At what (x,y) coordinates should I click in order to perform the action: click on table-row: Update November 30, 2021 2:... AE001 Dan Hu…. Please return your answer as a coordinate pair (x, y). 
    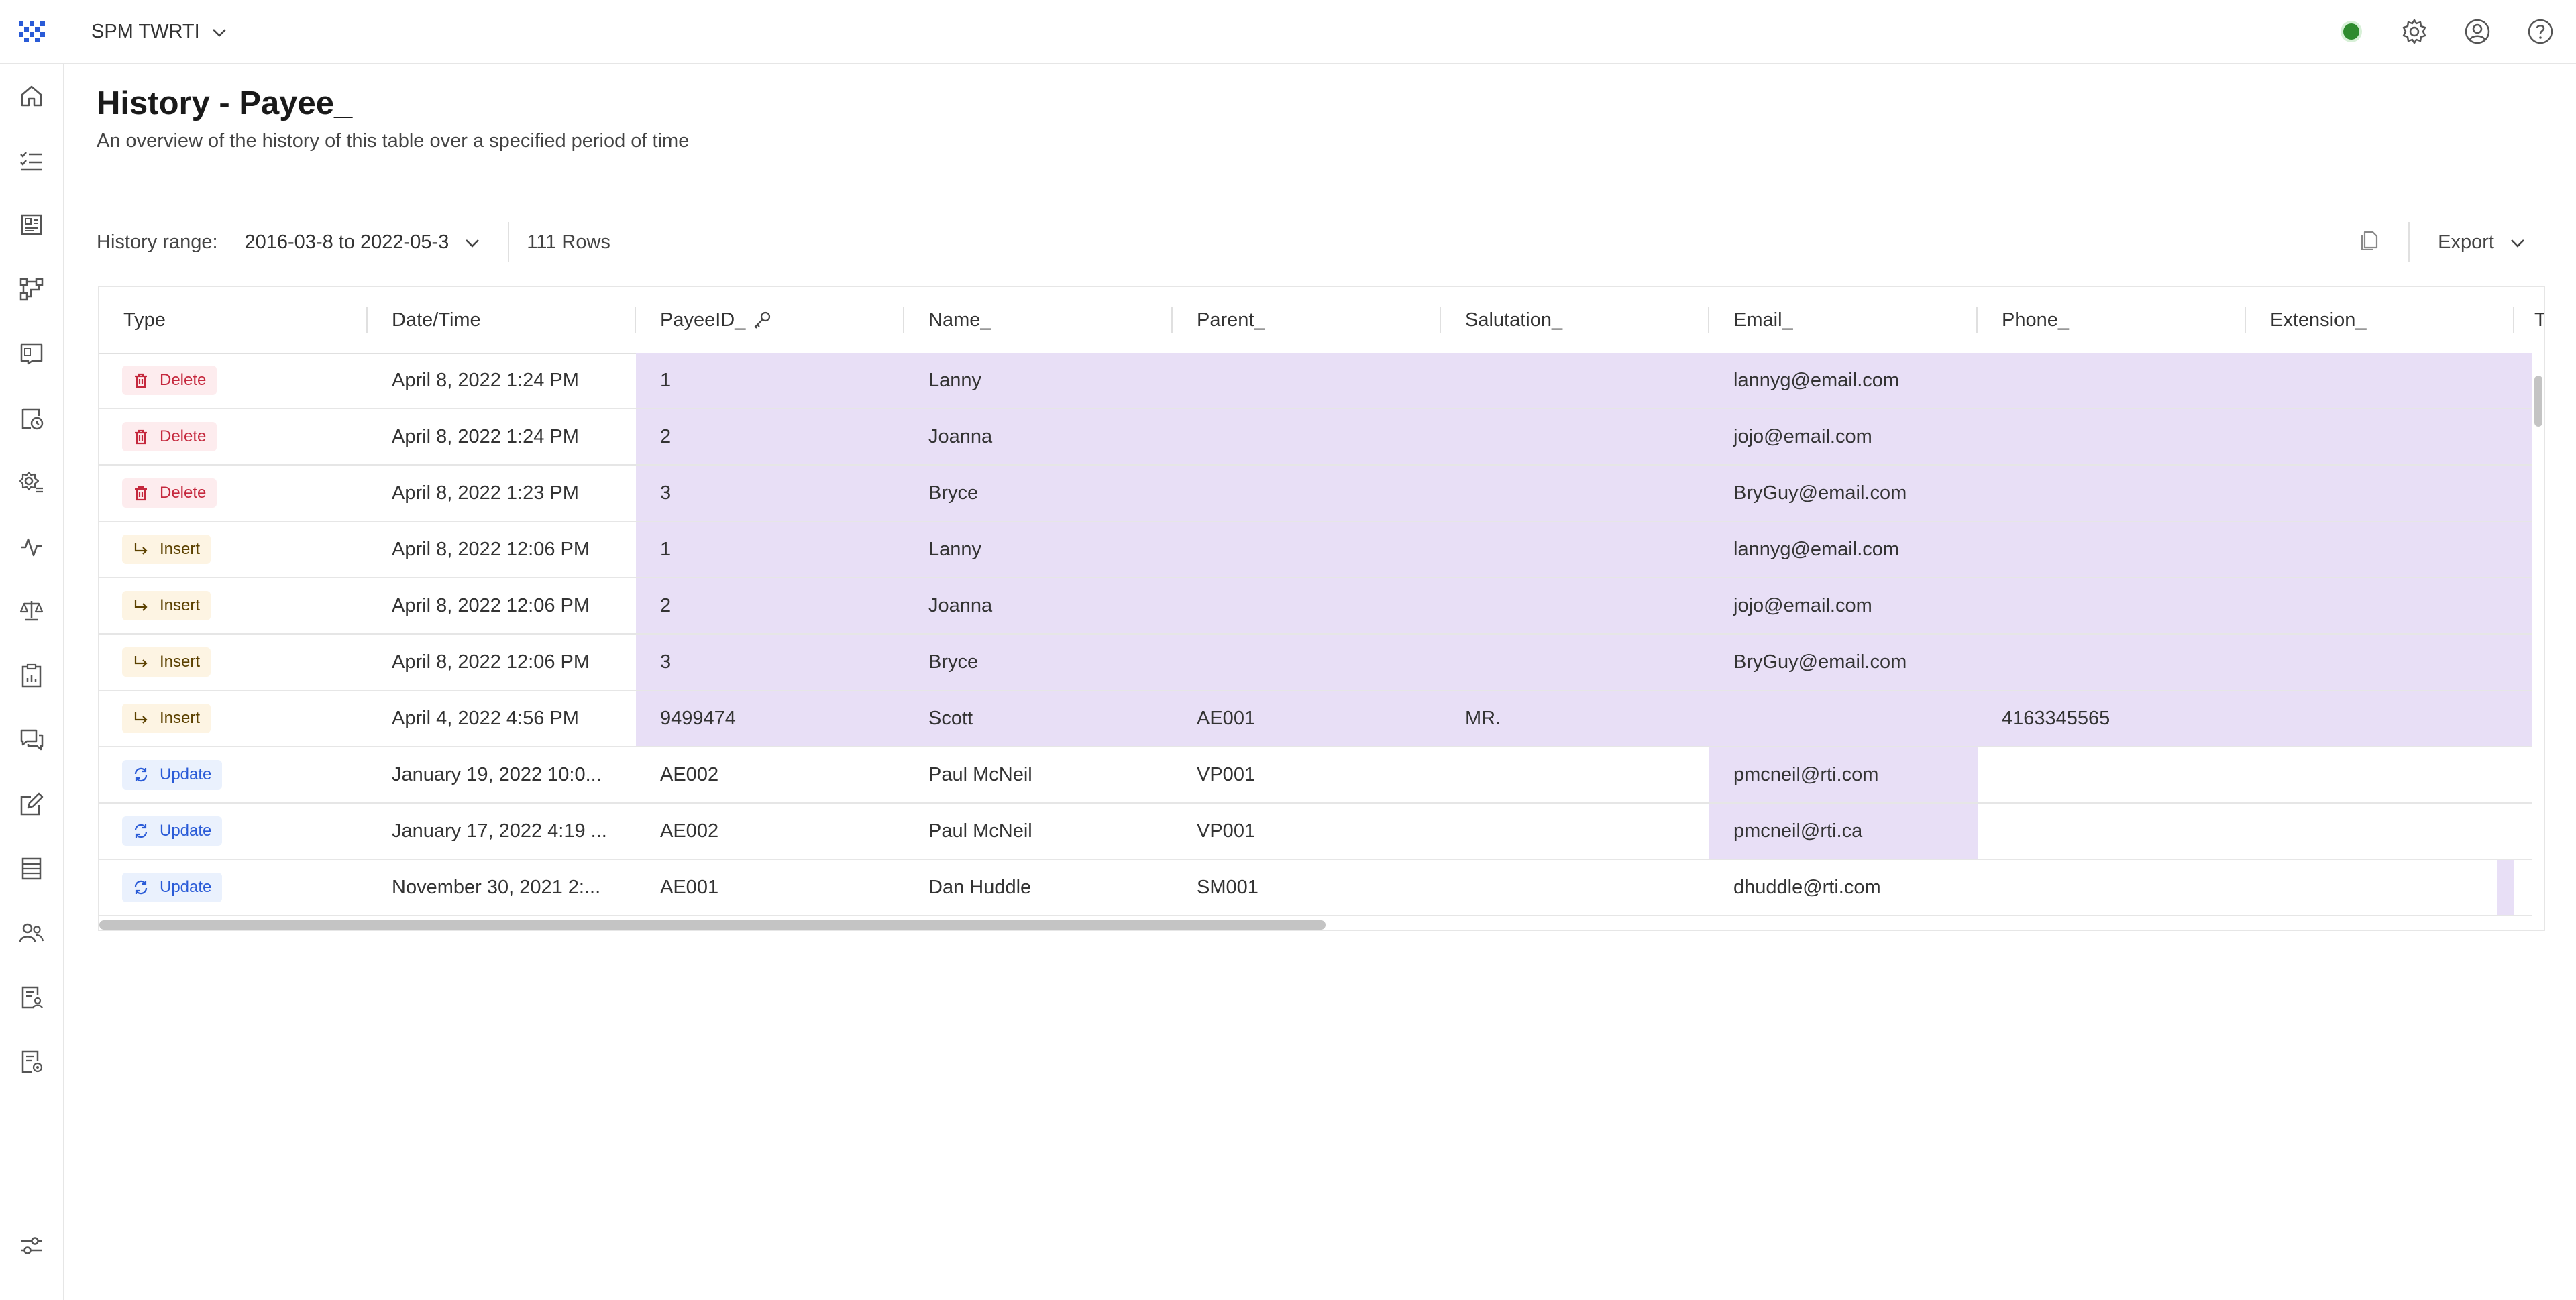
    Looking at the image, I should click on (1315, 888).